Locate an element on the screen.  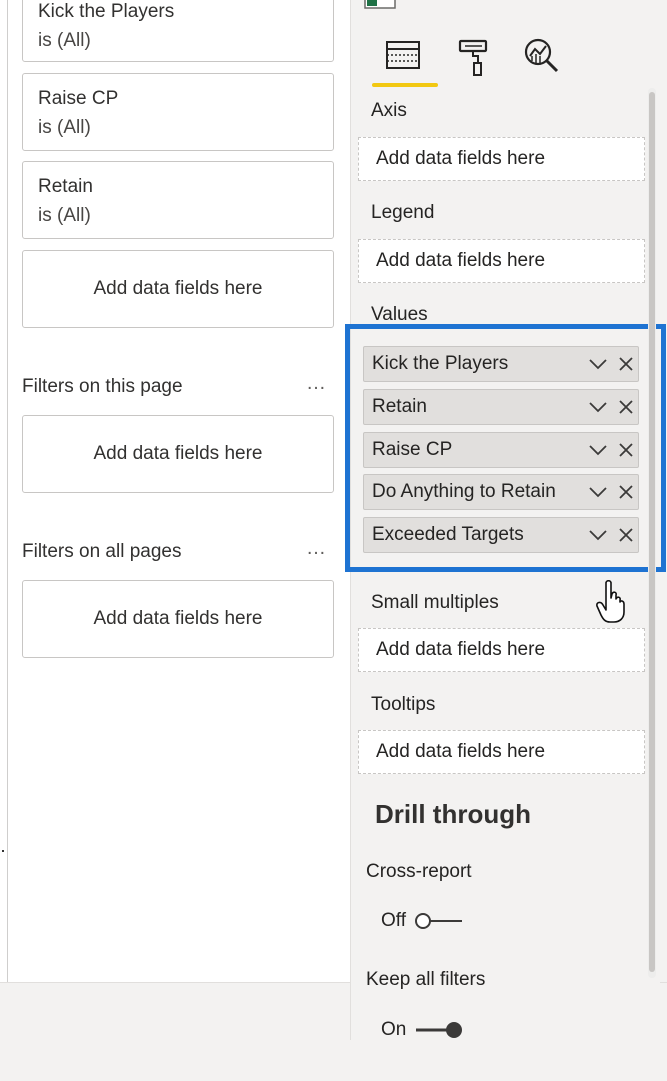
value-field-pill: Raise CP is located at coordinates (501, 450).